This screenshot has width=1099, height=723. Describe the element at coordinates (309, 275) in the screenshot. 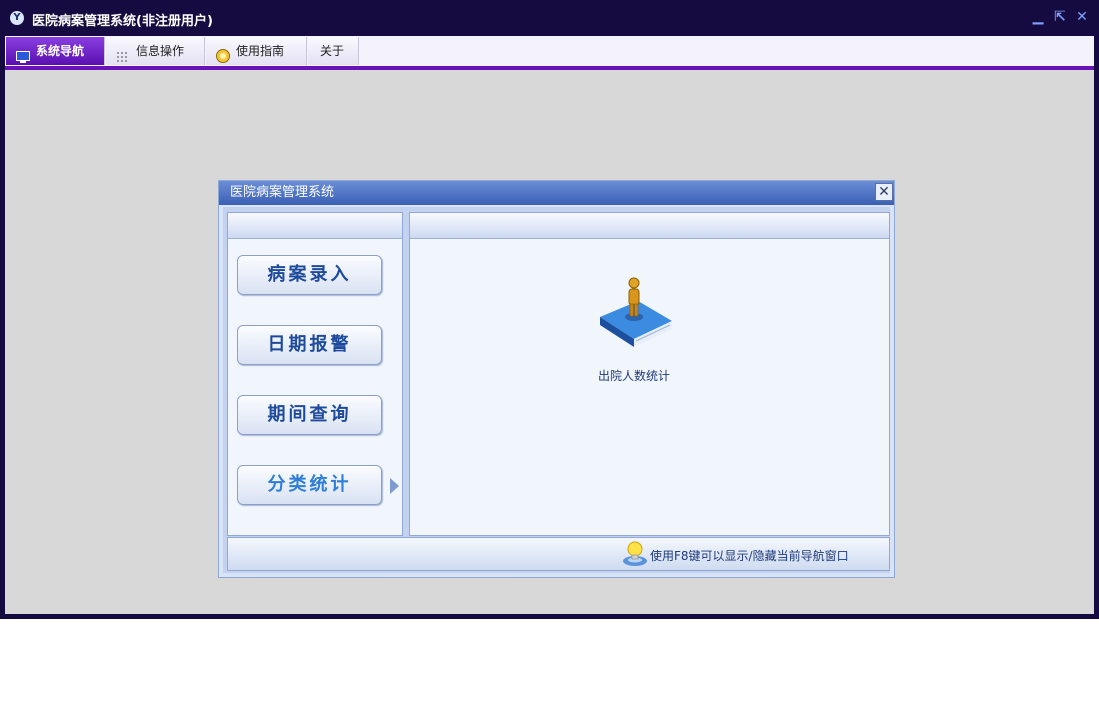

I see `nav-button-record-entry: 病案录入` at that location.